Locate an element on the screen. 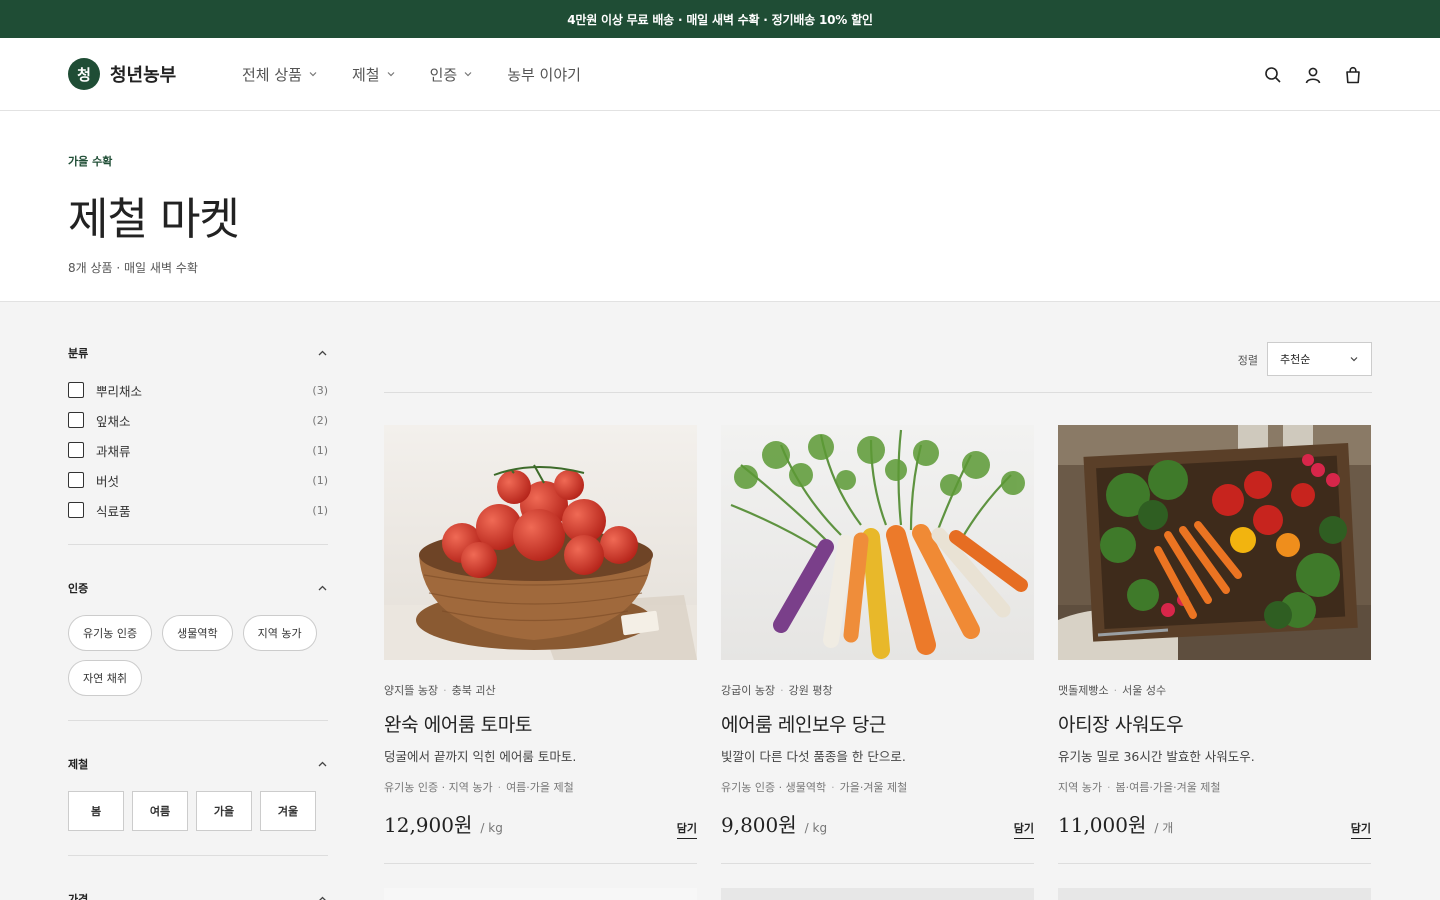 The image size is (1440, 900). season-autumn: 가을 is located at coordinates (224, 811).